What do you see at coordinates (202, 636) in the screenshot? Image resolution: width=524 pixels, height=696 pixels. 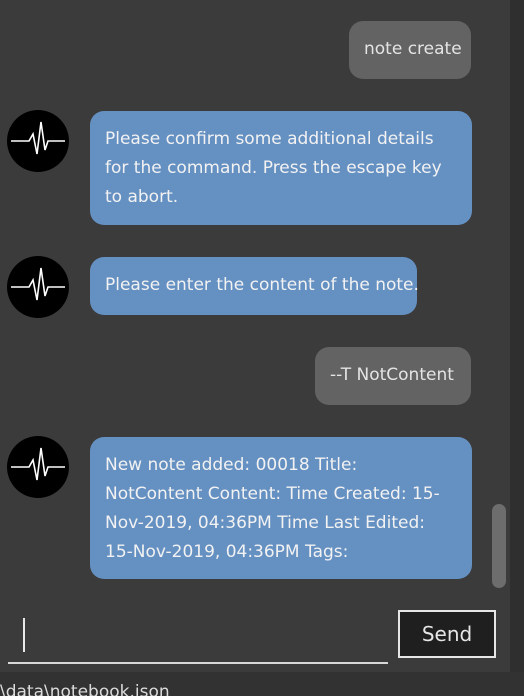 I see `command-input` at bounding box center [202, 636].